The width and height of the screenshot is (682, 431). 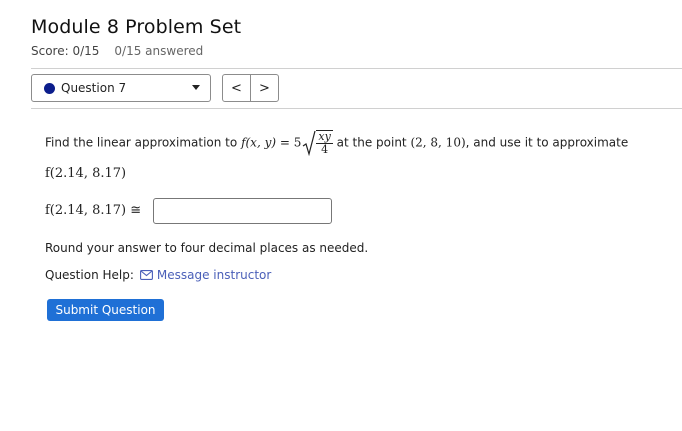 What do you see at coordinates (86, 210) in the screenshot?
I see `answer-expression: f(2.14, 8.17)` at bounding box center [86, 210].